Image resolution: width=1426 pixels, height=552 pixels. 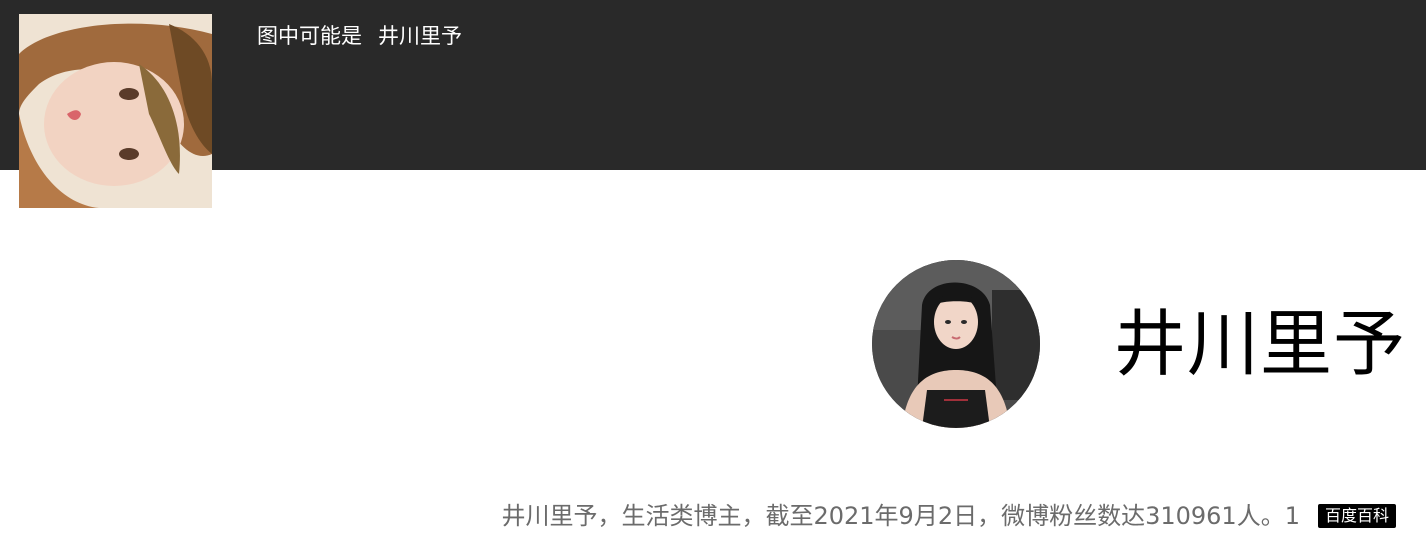 What do you see at coordinates (309, 36) in the screenshot?
I see `caption-prefix: 图中可能是` at bounding box center [309, 36].